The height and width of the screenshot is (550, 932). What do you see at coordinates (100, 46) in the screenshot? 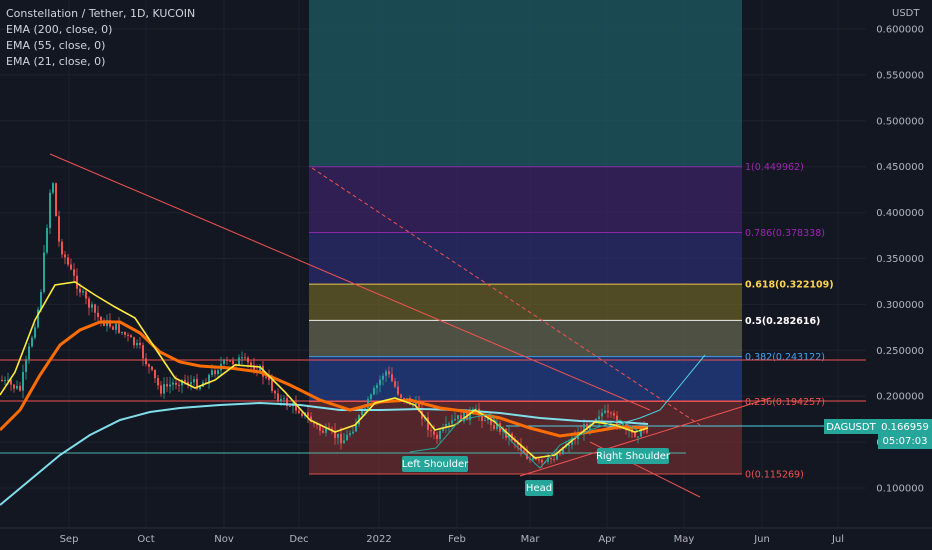
I see `indicator-ema-55: EMA (55, close, 0)` at bounding box center [100, 46].